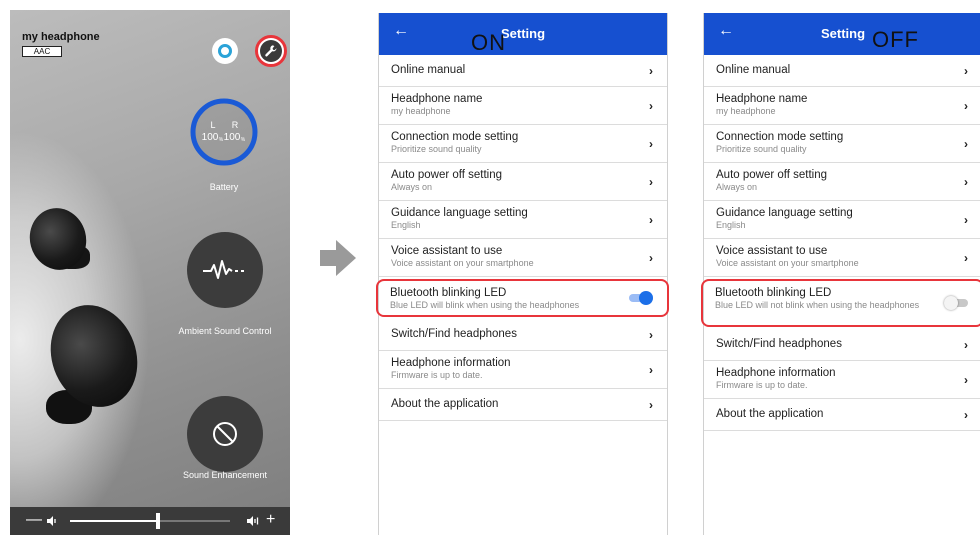 This screenshot has height=535, width=980. What do you see at coordinates (114, 521) in the screenshot?
I see `volume-slider-fill` at bounding box center [114, 521].